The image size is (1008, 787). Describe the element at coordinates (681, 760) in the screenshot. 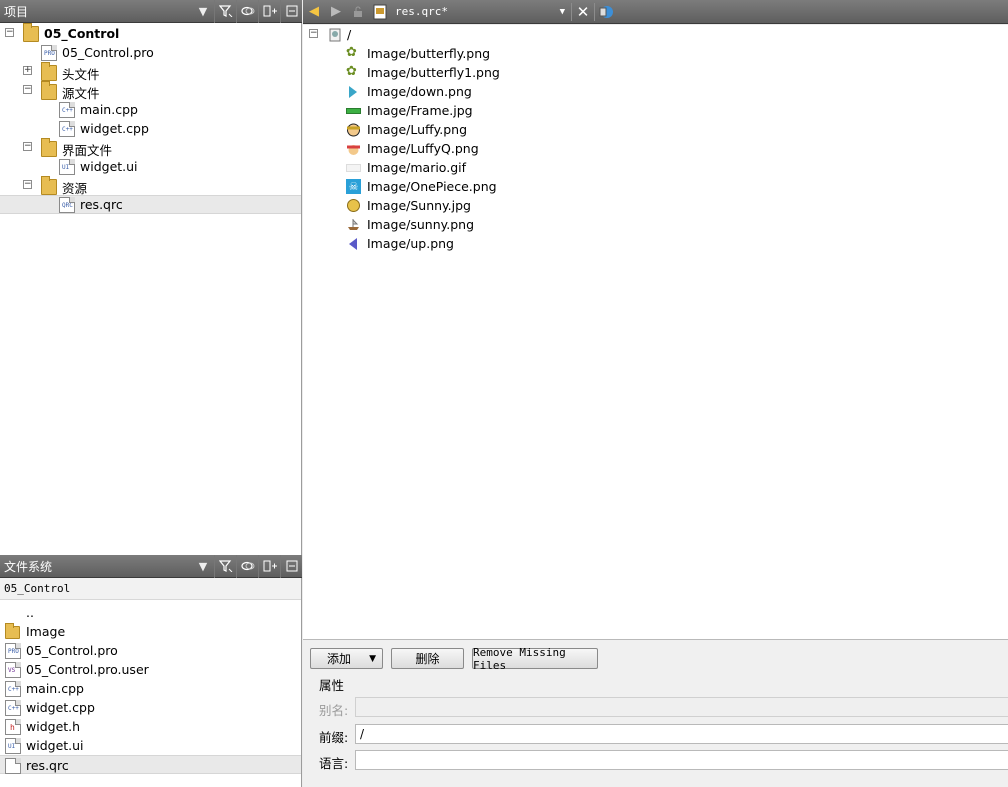

I see `language-field` at that location.